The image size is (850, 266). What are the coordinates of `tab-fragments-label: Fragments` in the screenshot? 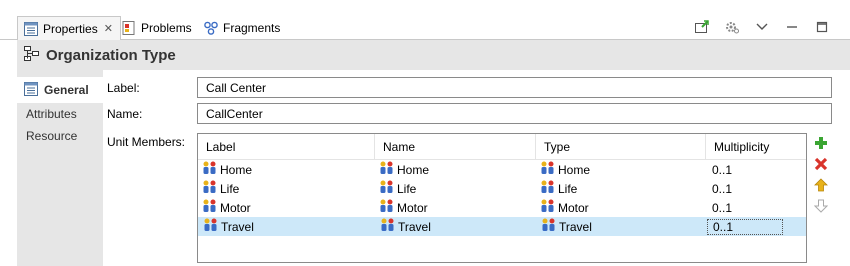 It's located at (252, 28).